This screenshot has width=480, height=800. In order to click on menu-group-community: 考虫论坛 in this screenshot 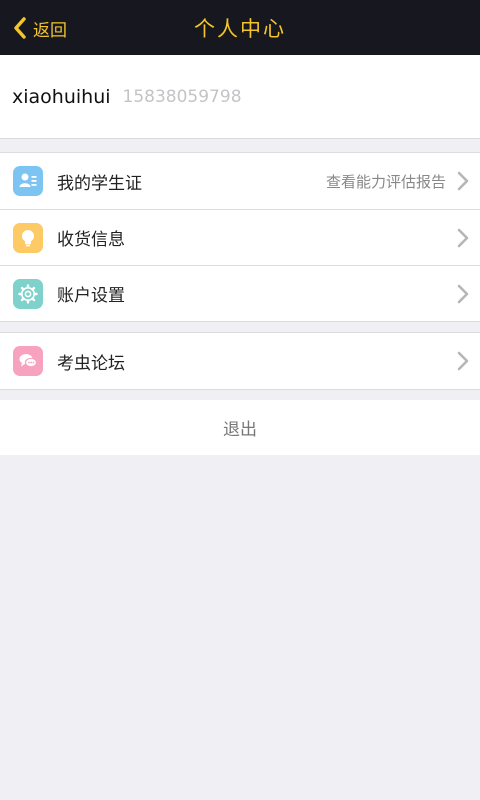, I will do `click(240, 361)`.